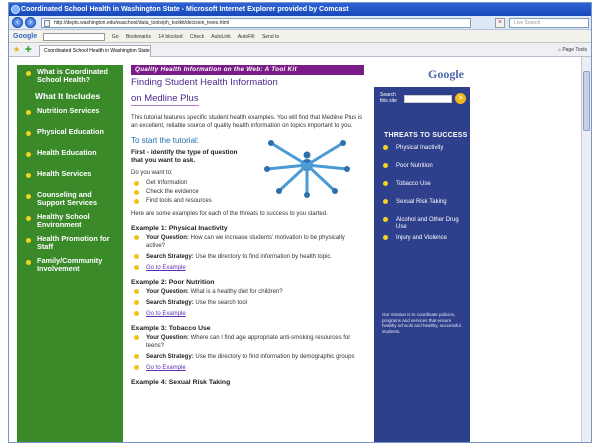 This screenshot has width=600, height=443. What do you see at coordinates (166, 314) in the screenshot?
I see `go-to-example-2-link: Go to Example` at bounding box center [166, 314].